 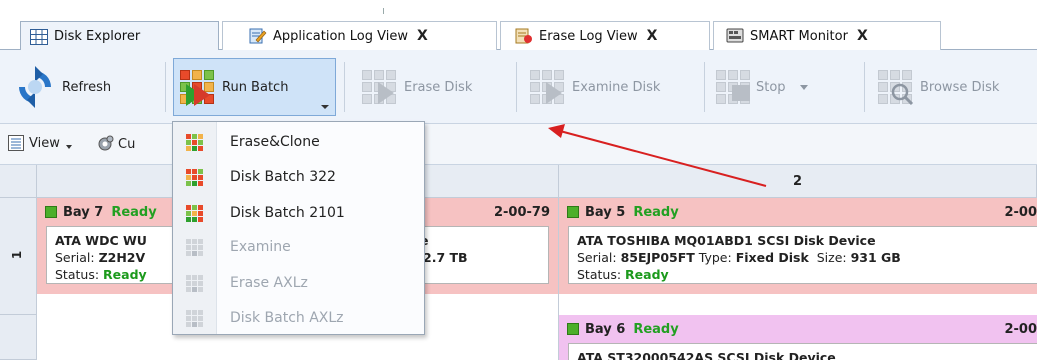 I want to click on menu-item-disk-batch-322: Disk Batch 322, so click(x=298, y=177).